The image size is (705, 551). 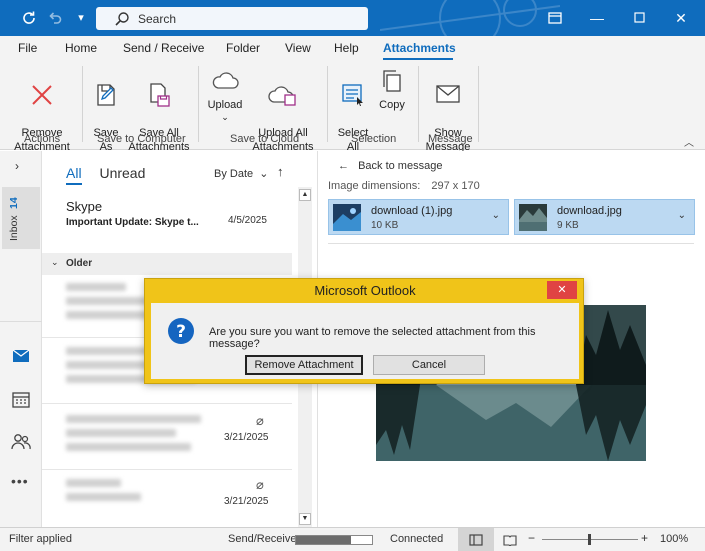 What do you see at coordinates (21, 339) in the screenshot?
I see `navigation-rail: › Inbox 14 •••` at bounding box center [21, 339].